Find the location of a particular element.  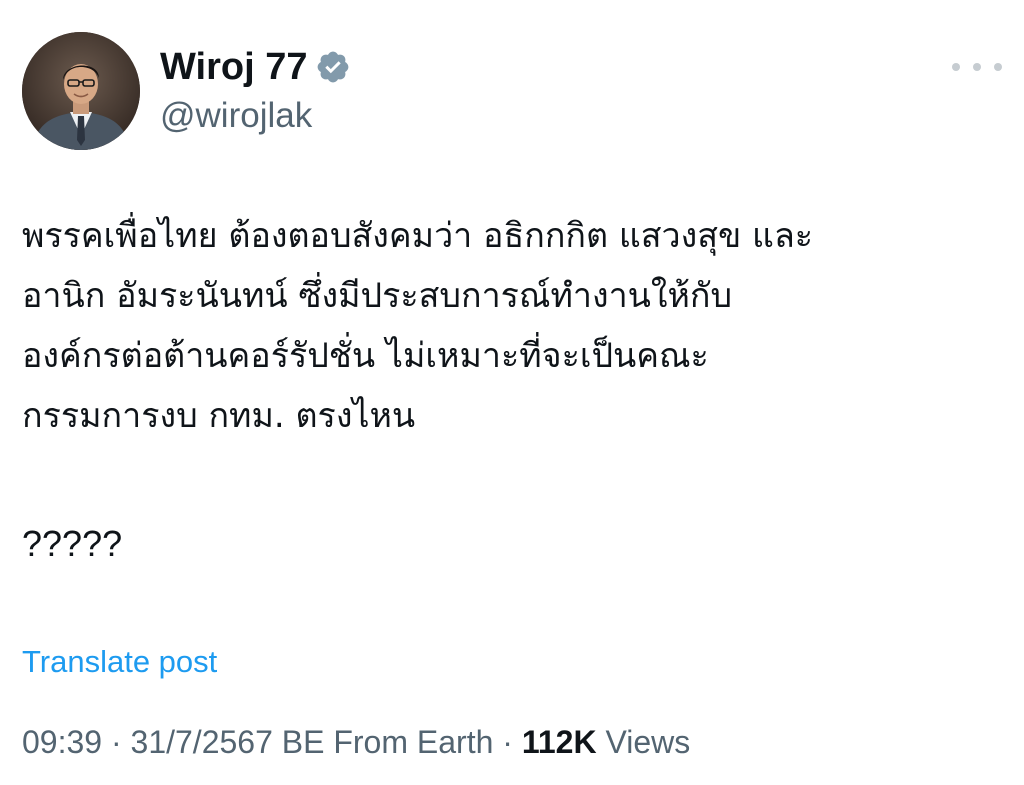

avatar-photo is located at coordinates (81, 91).